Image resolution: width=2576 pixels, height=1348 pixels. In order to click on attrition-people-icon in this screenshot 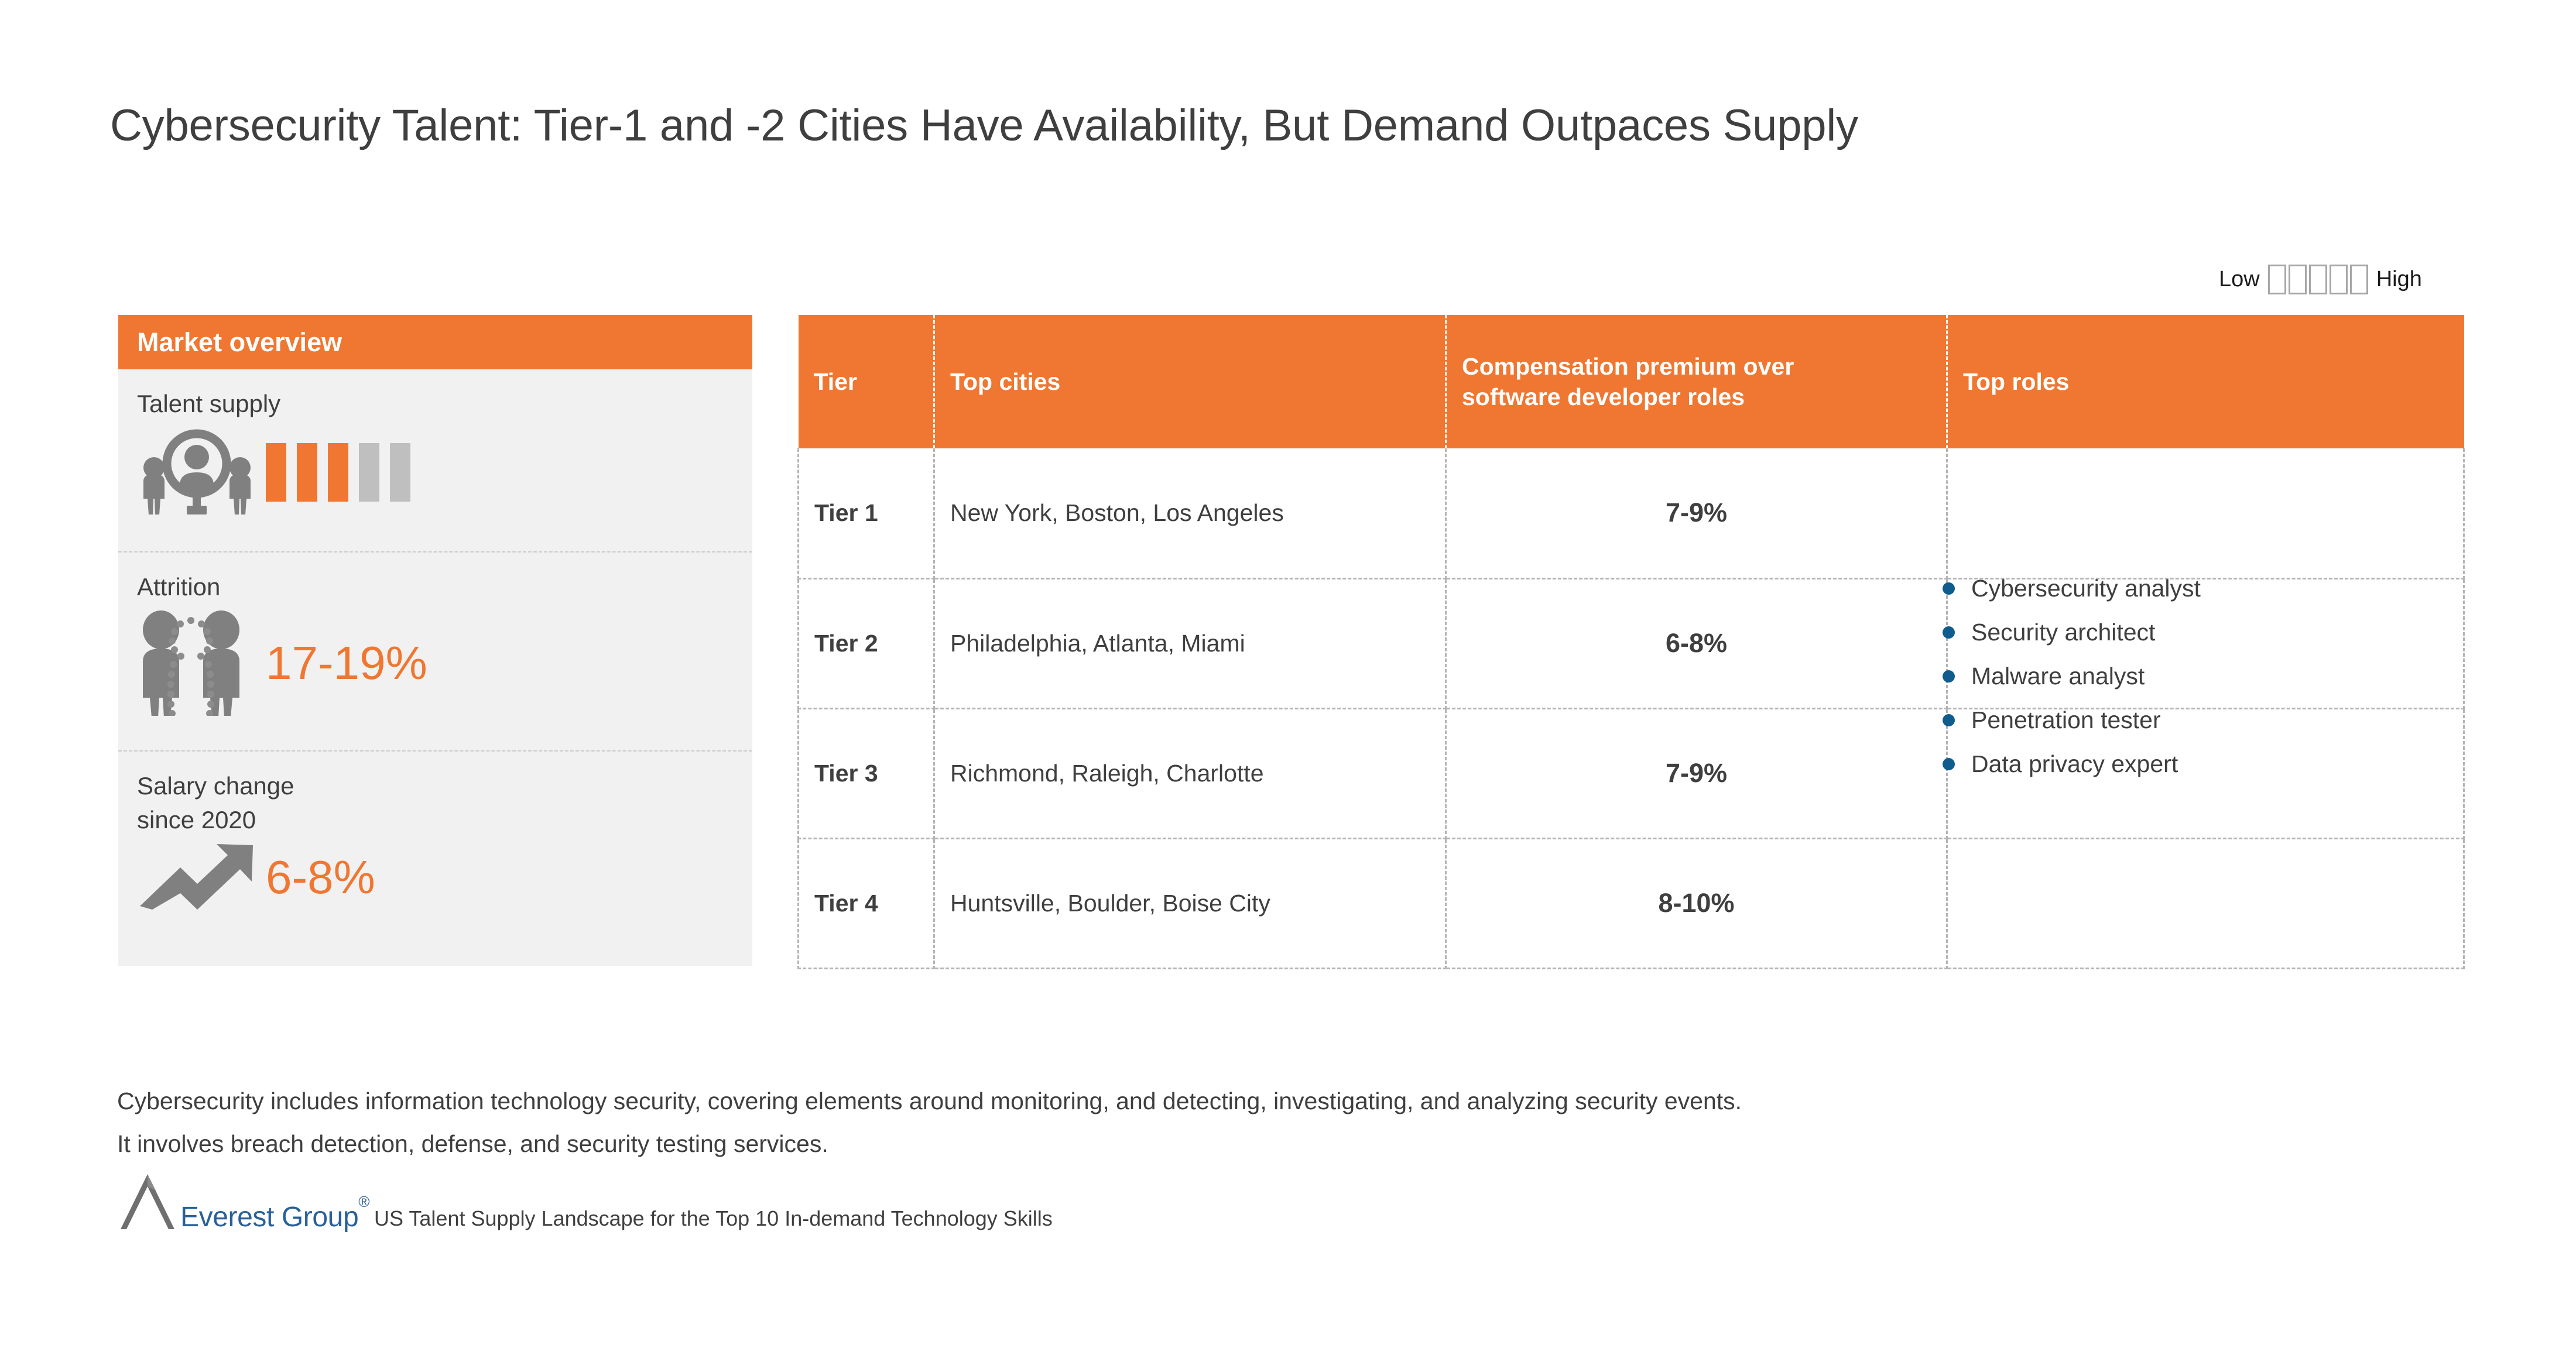, I will do `click(201, 663)`.